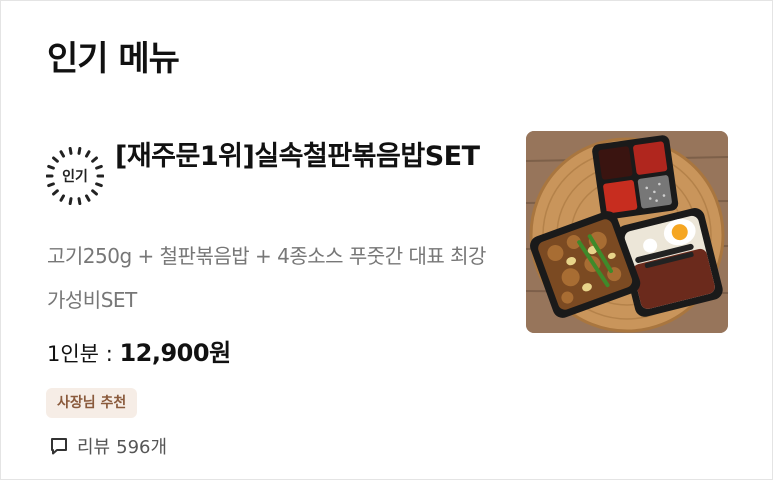  Describe the element at coordinates (73, 354) in the screenshot. I see `portion-label: 1인분` at that location.